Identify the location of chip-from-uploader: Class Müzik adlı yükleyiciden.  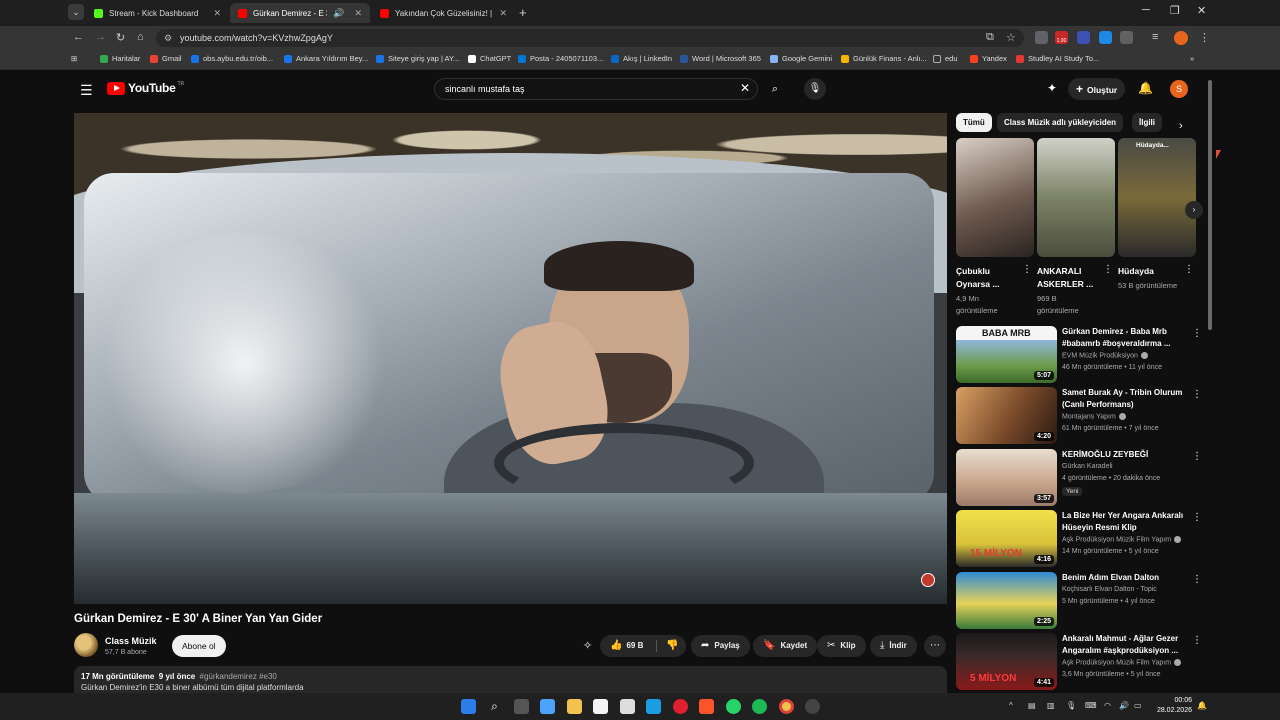
(1060, 122).